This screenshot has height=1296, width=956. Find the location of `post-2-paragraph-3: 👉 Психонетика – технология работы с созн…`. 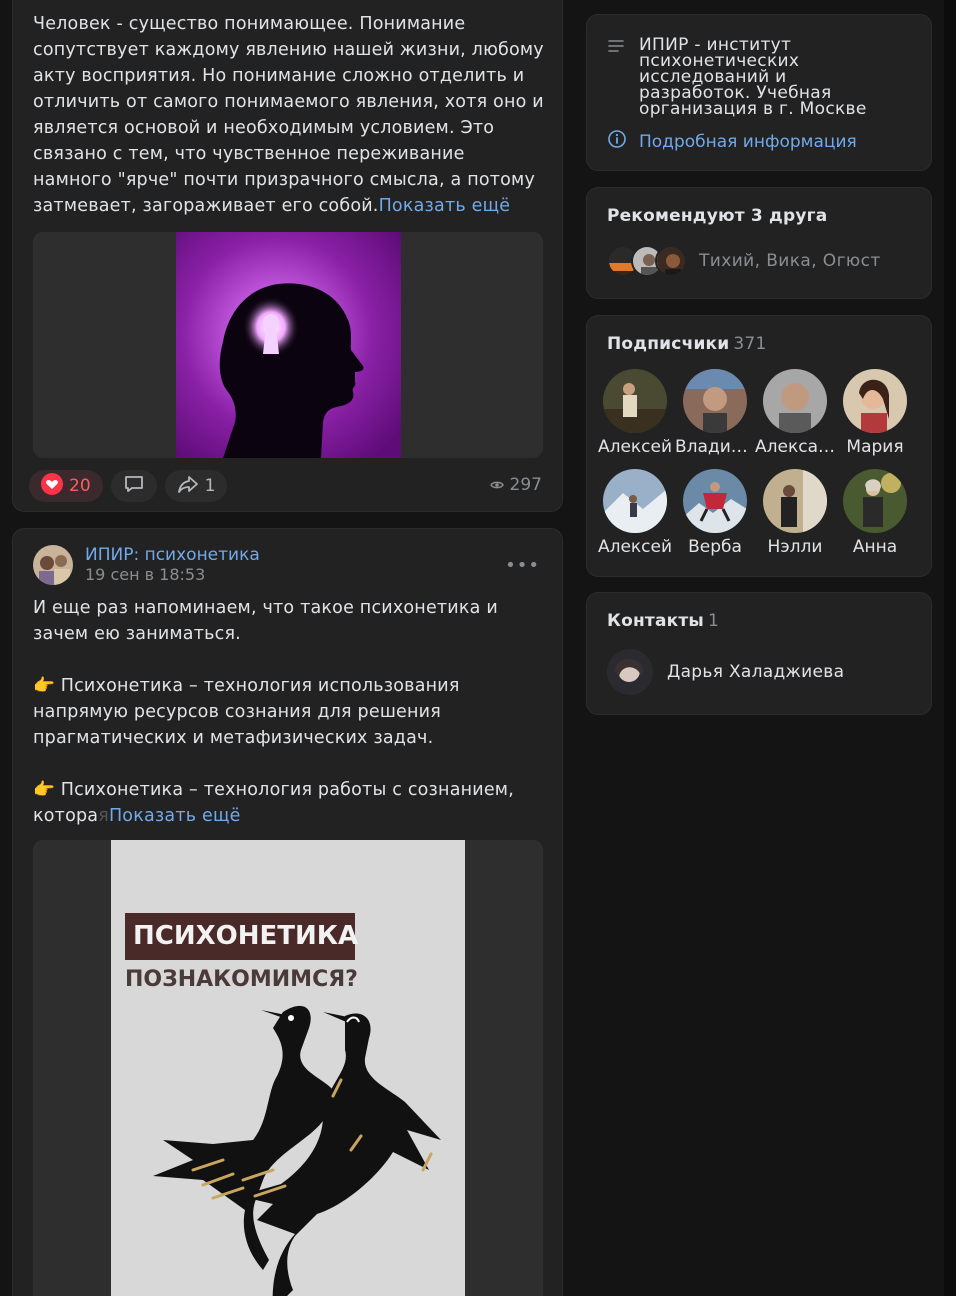

post-2-paragraph-3: 👉 Психонетика – технология работы с созн… is located at coordinates (290, 803).